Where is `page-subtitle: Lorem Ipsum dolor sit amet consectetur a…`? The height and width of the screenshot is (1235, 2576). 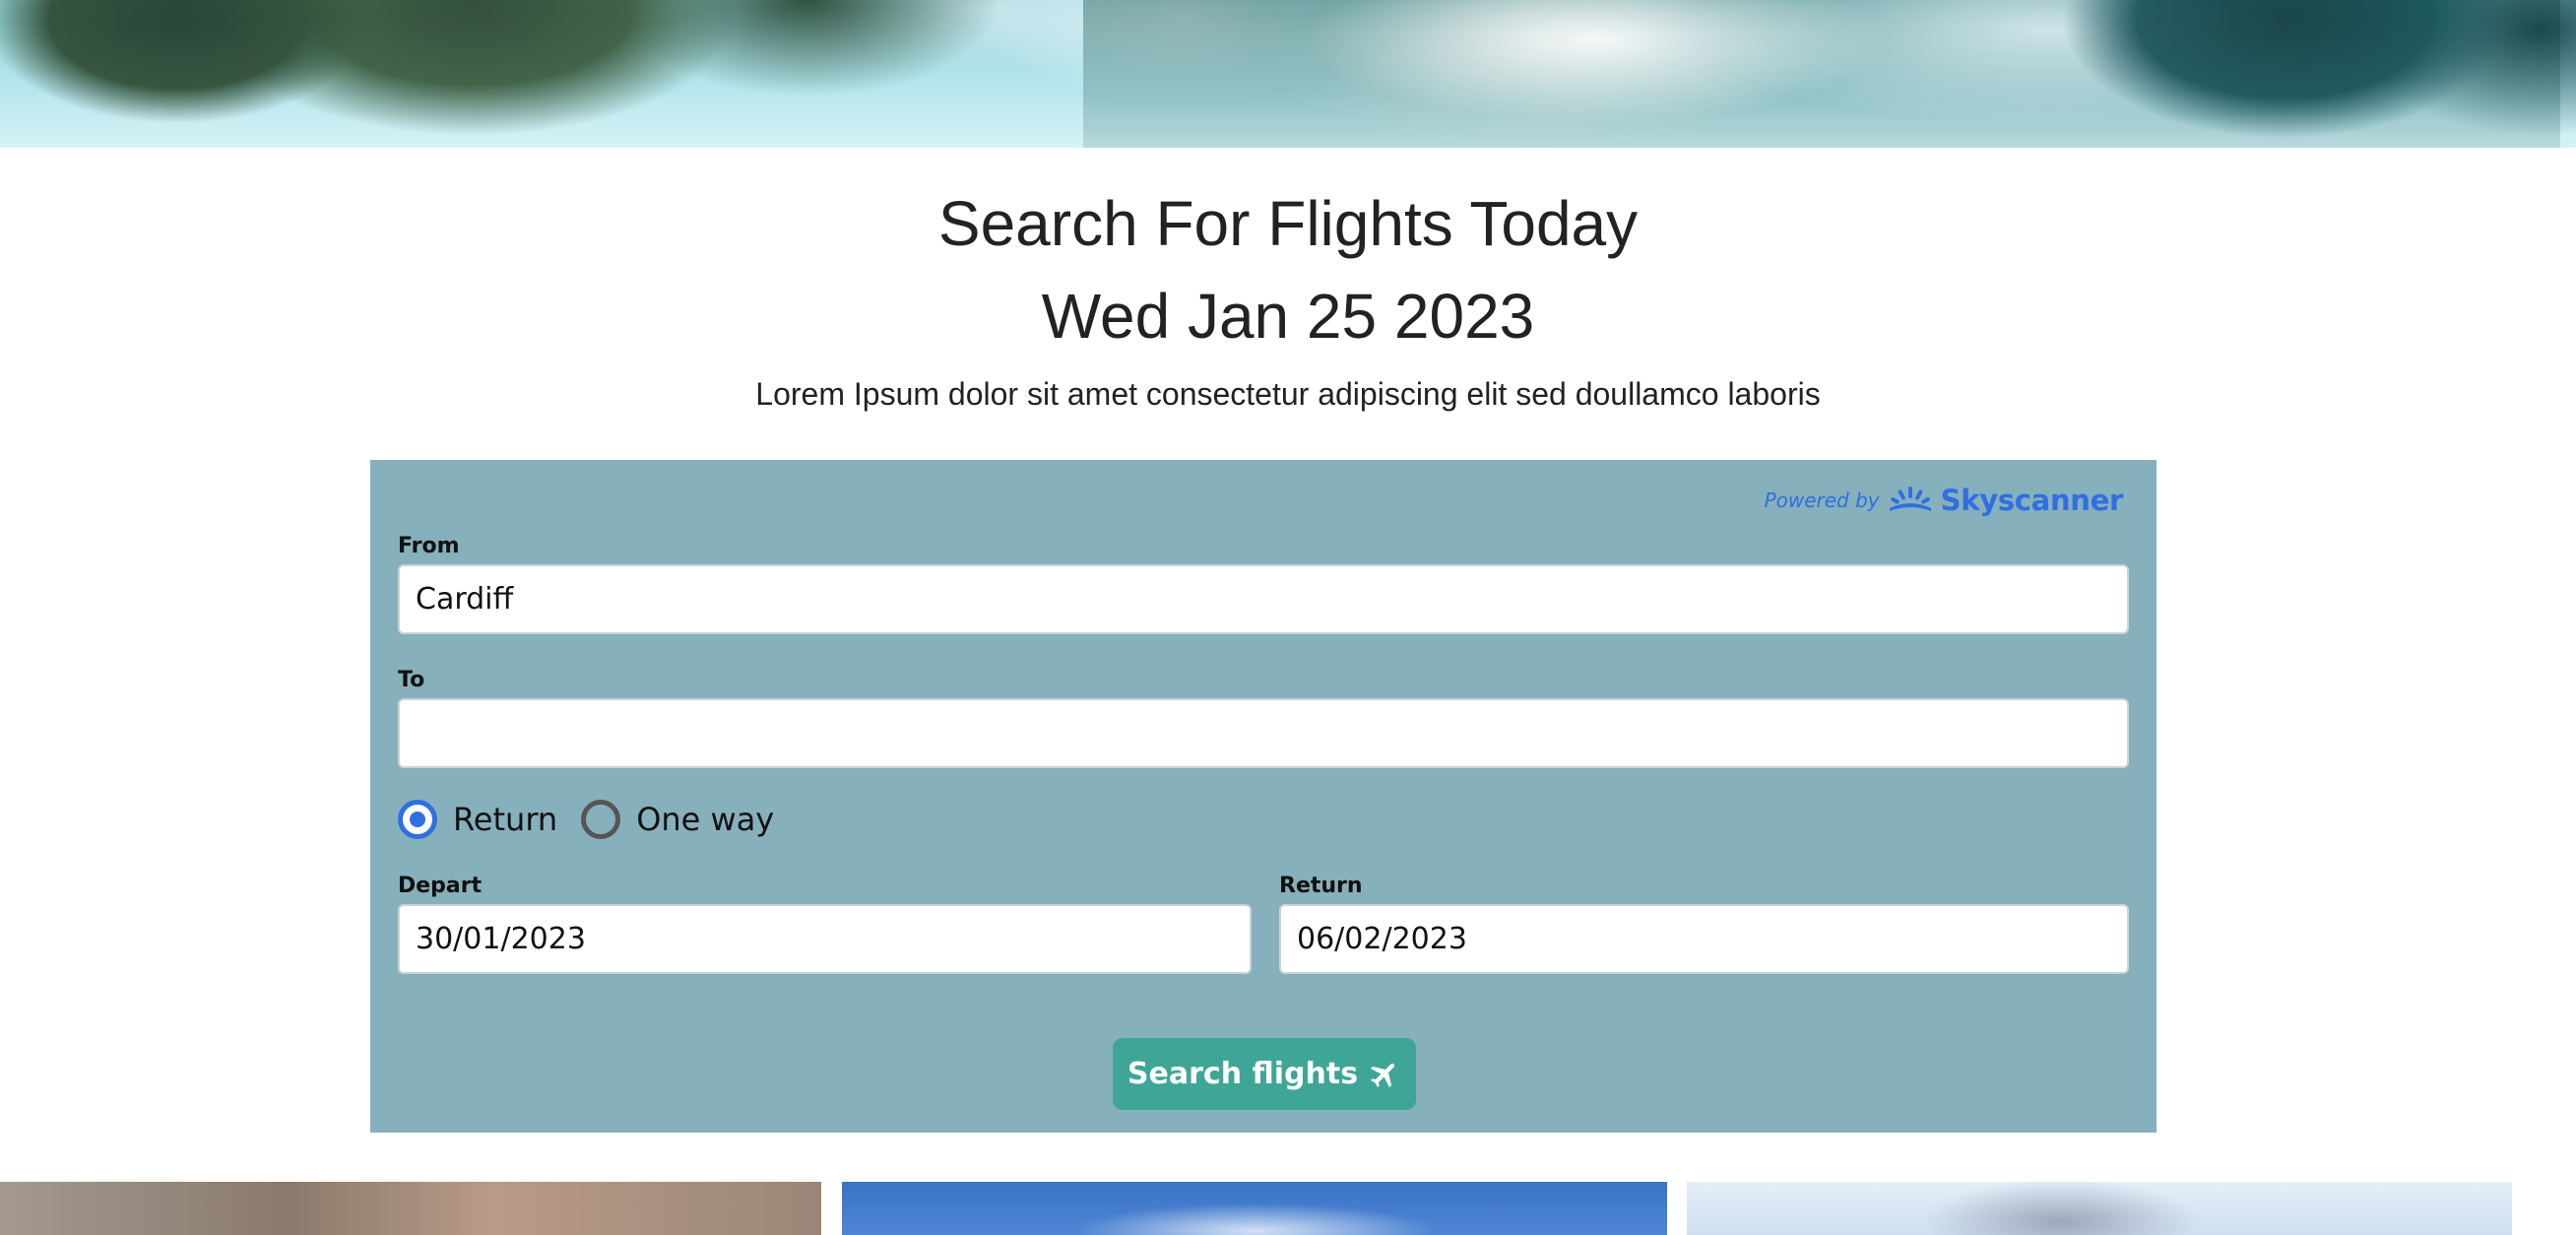
page-subtitle: Lorem Ipsum dolor sit amet consectetur a… is located at coordinates (1288, 394).